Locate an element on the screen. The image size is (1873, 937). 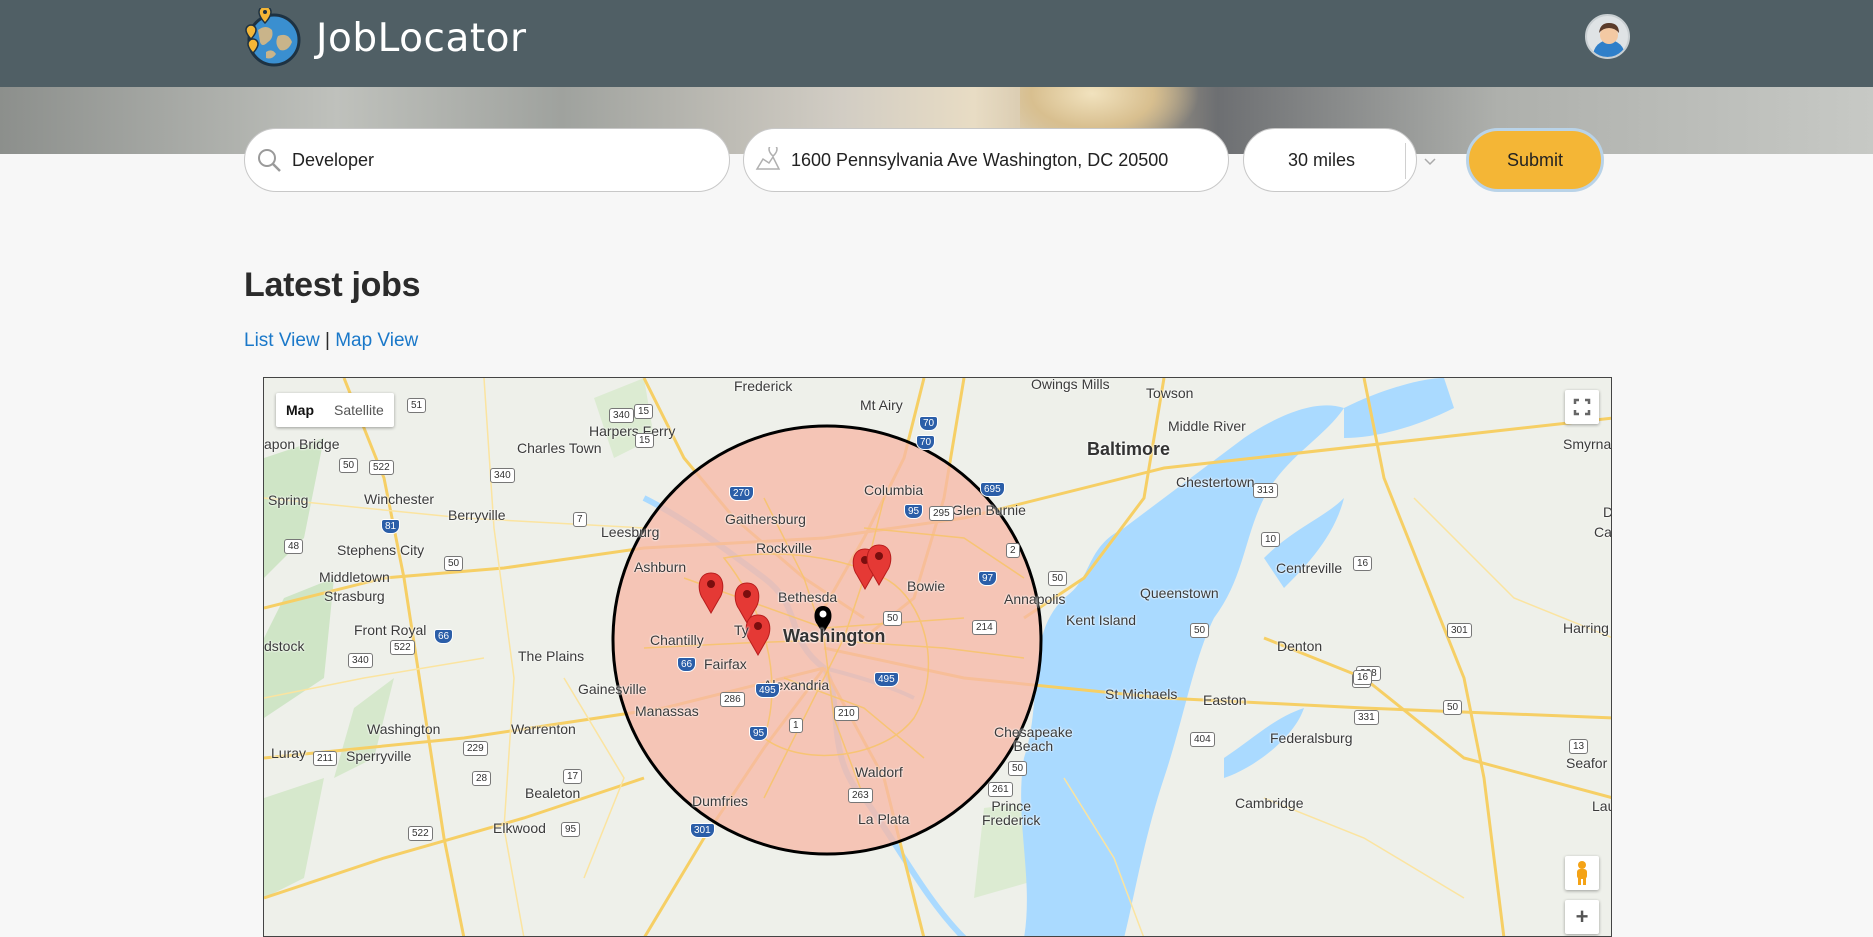
radius-value: 30 miles is located at coordinates (1322, 159).